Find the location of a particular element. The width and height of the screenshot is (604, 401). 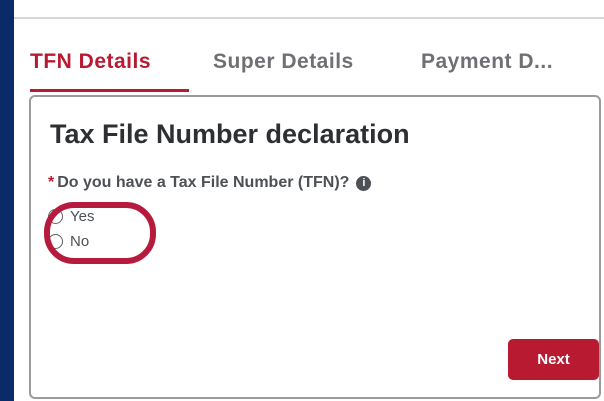

tab-super-details: Super Details is located at coordinates (283, 62).